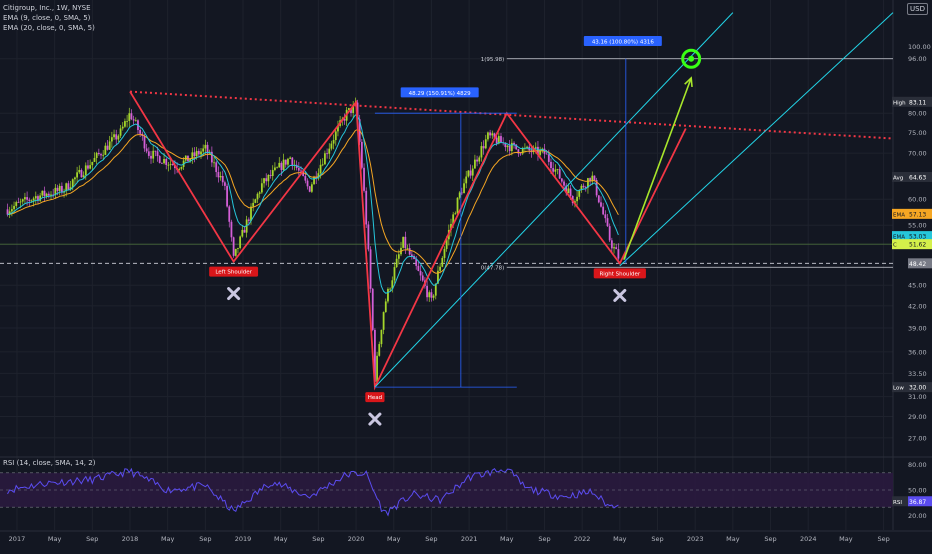 The width and height of the screenshot is (932, 554). Describe the element at coordinates (917, 114) in the screenshot. I see `y-tick-label: 80.00` at that location.